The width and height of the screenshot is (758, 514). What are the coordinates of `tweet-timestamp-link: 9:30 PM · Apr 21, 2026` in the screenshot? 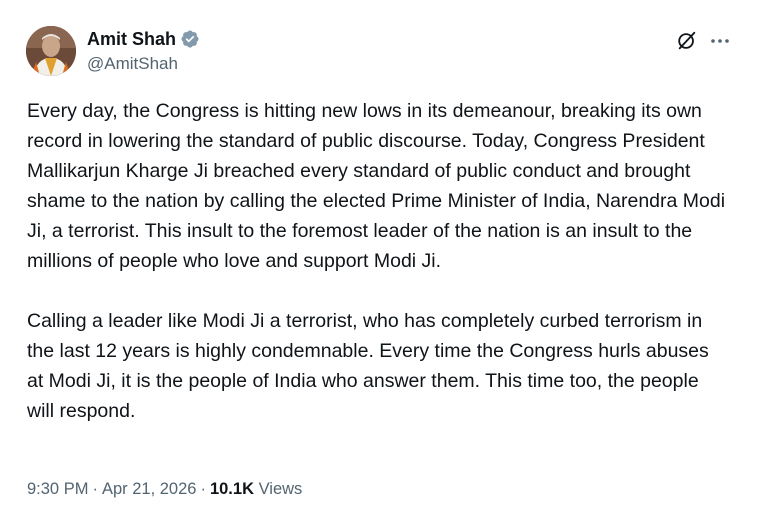 It's located at (111, 489).